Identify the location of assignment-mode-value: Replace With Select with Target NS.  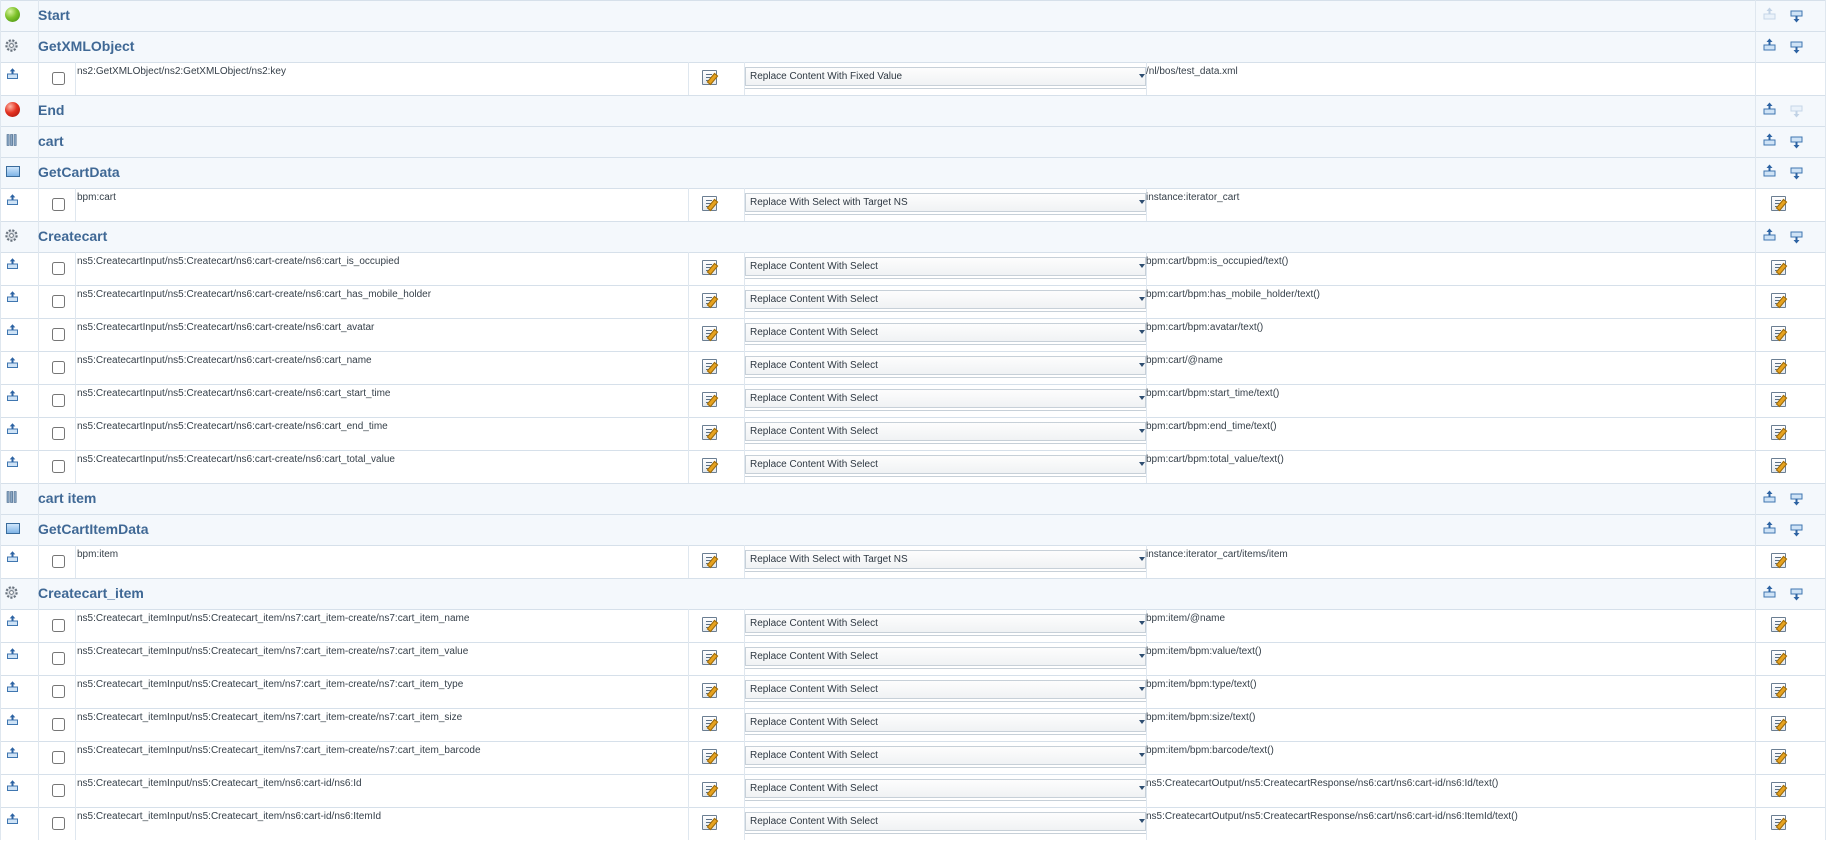
(829, 202).